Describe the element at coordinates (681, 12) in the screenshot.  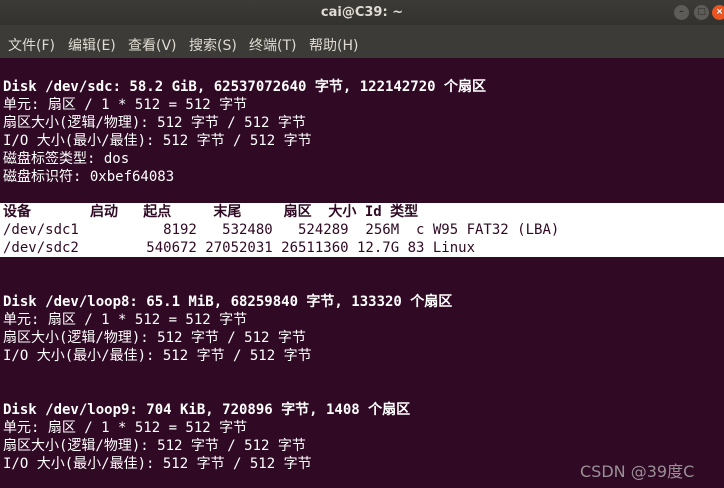
I see `minimize-button: –` at that location.